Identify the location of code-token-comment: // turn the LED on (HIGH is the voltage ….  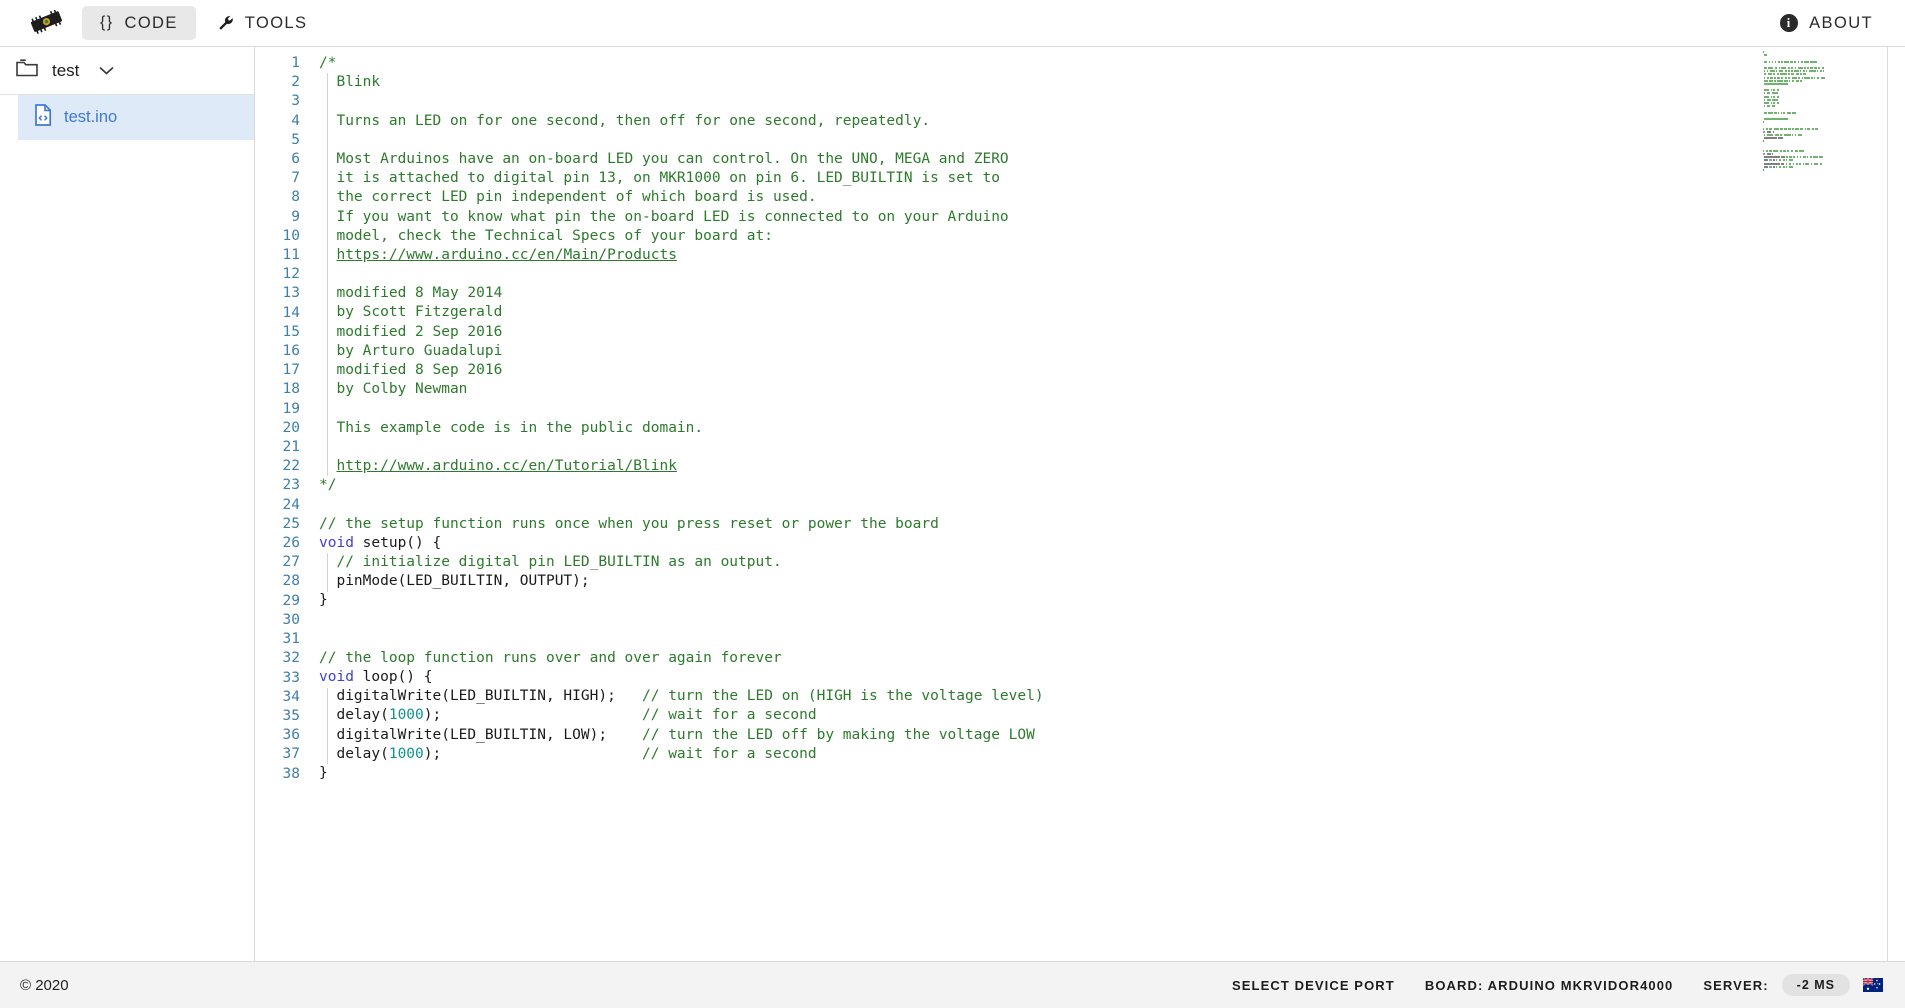
(843, 696).